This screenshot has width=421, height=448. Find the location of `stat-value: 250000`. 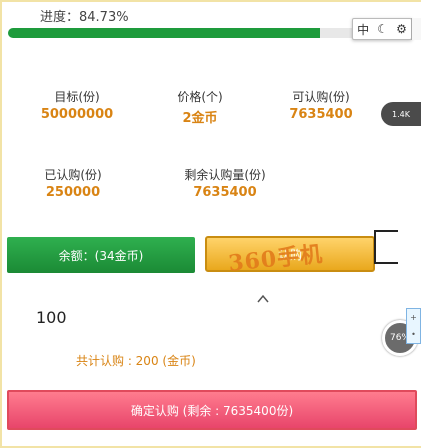

stat-value: 250000 is located at coordinates (73, 192).